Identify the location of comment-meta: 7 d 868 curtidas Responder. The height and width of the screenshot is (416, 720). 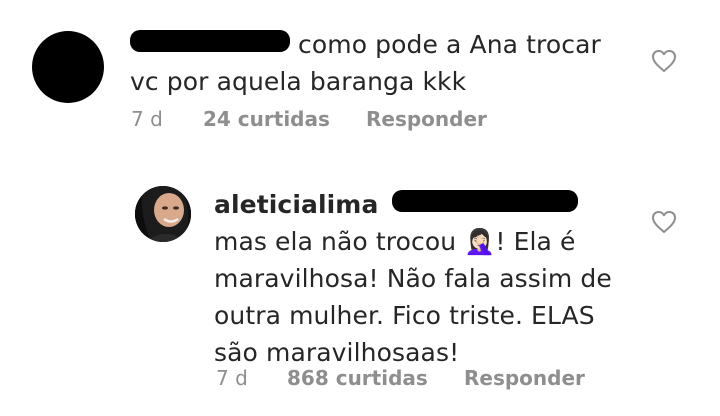
(400, 378).